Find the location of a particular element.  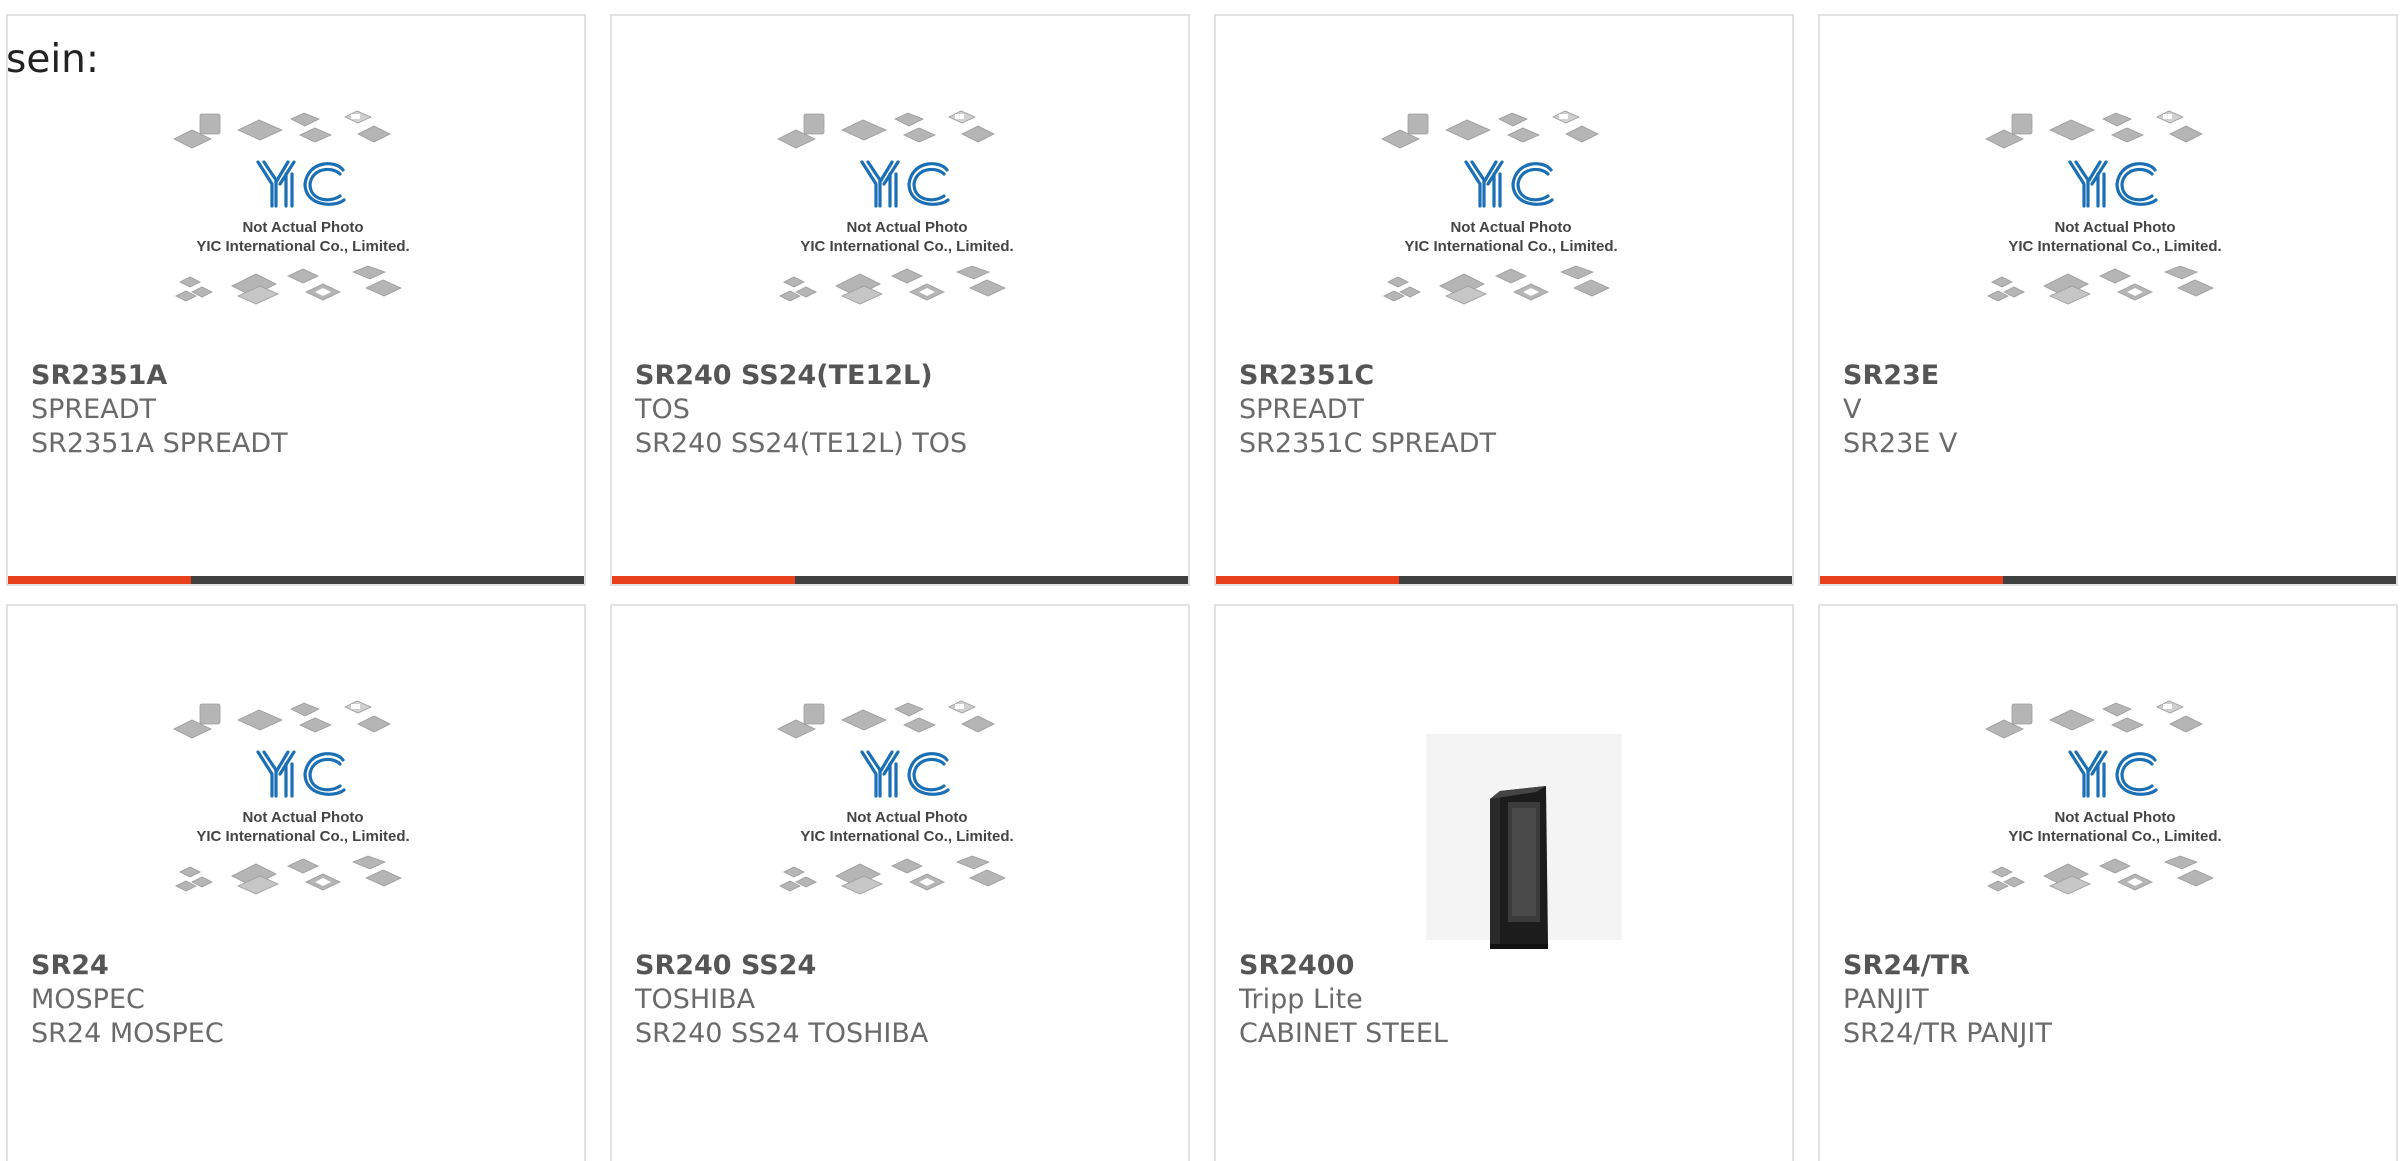

product-part-number: SR24 is located at coordinates (70, 966).